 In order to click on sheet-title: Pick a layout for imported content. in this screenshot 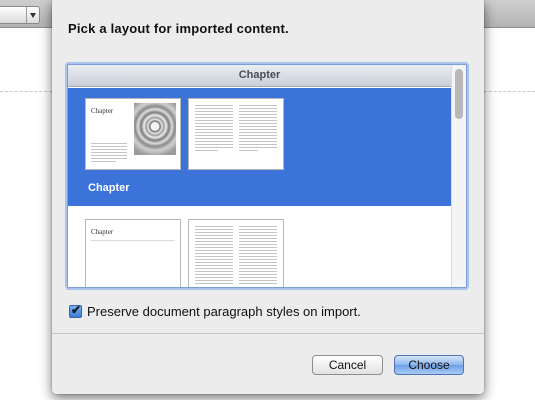, I will do `click(178, 28)`.